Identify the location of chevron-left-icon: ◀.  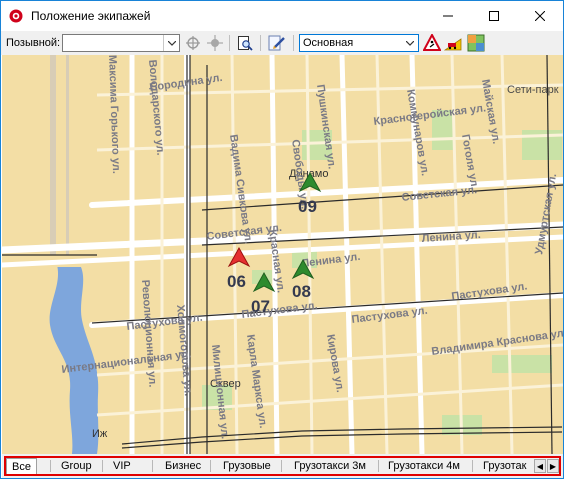
(540, 466).